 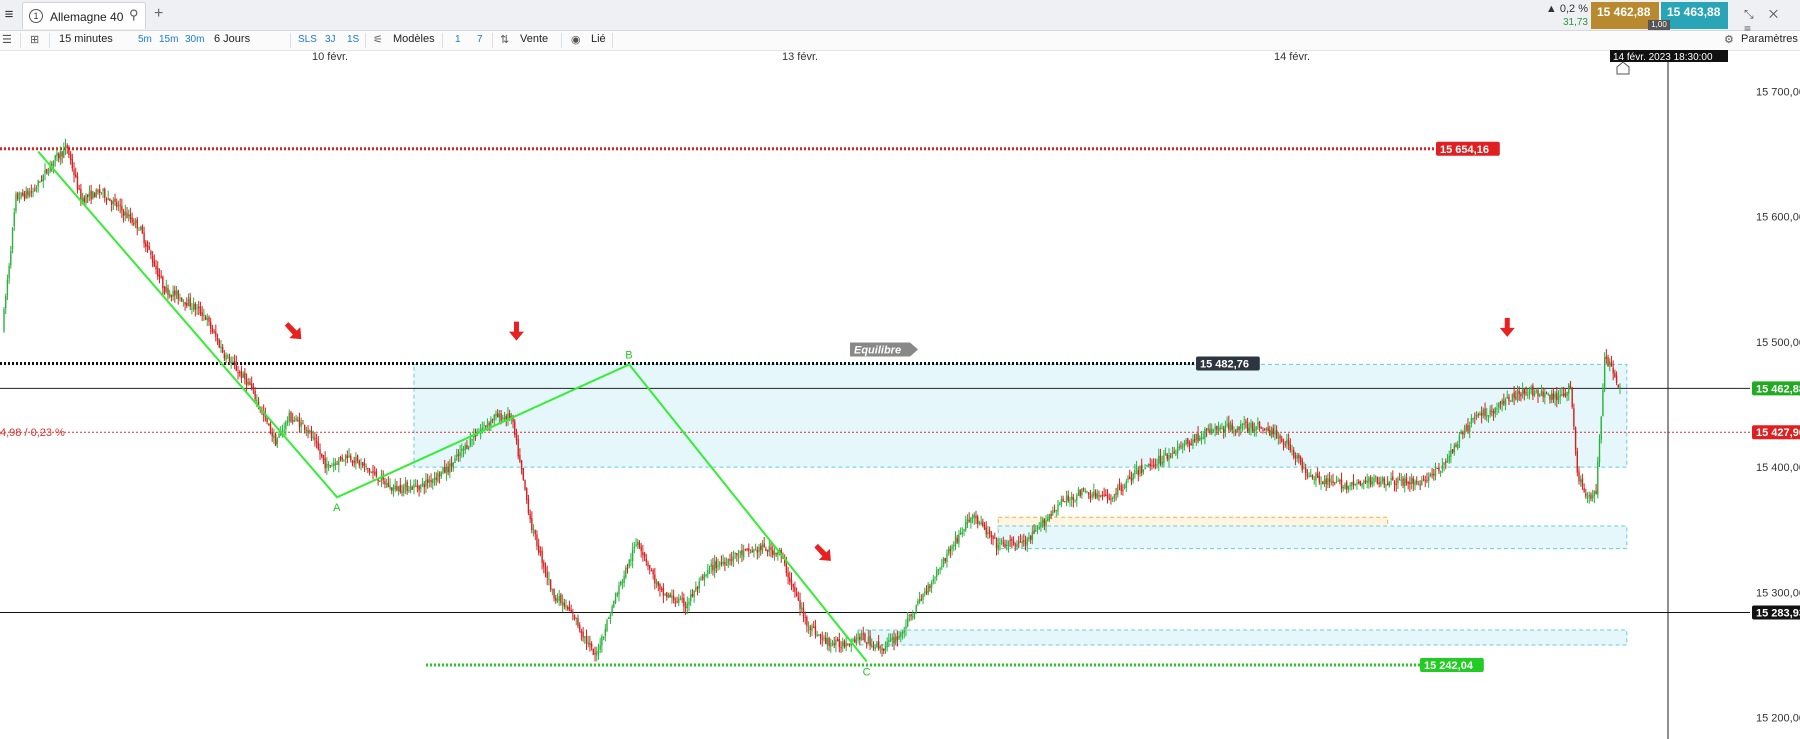 I want to click on change-percent: ▲ 0,2 %, so click(x=1566, y=9).